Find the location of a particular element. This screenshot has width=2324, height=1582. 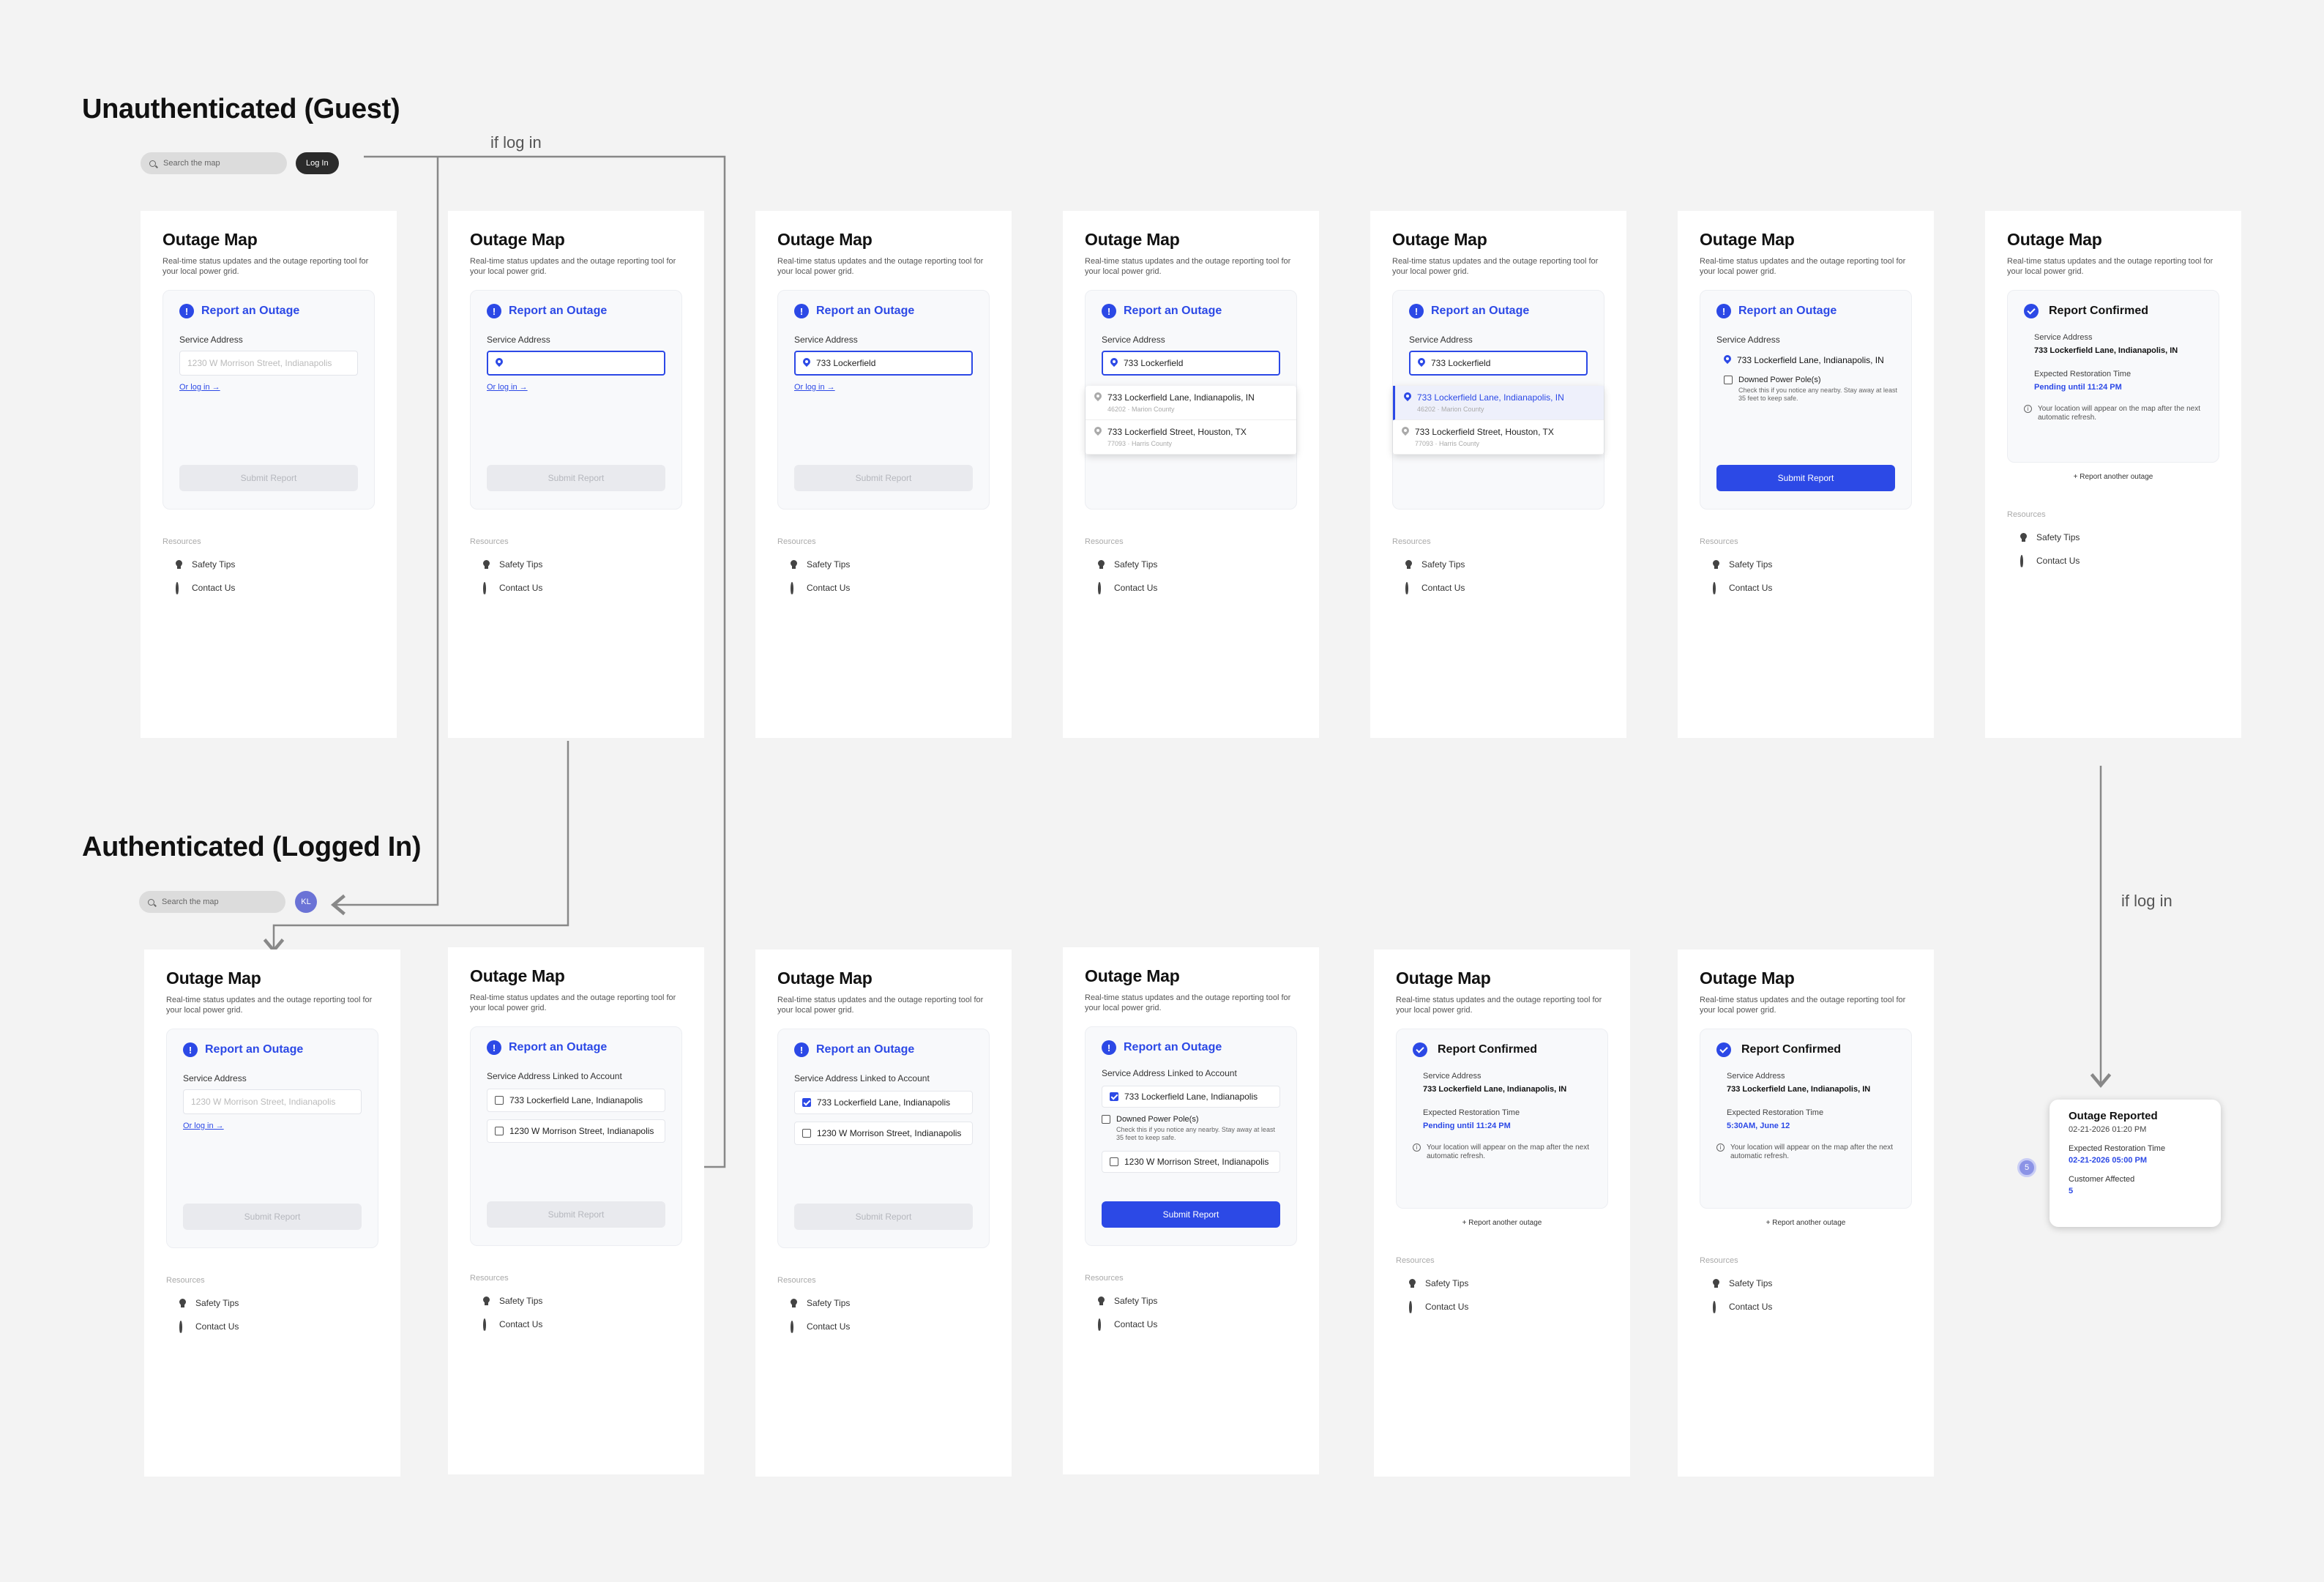

pin-icon is located at coordinates (1114, 363).